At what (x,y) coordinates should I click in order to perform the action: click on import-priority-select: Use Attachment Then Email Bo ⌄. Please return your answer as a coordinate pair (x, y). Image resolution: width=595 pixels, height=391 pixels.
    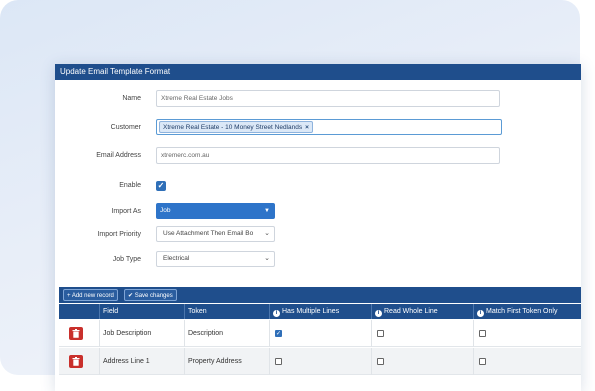
    Looking at the image, I should click on (215, 234).